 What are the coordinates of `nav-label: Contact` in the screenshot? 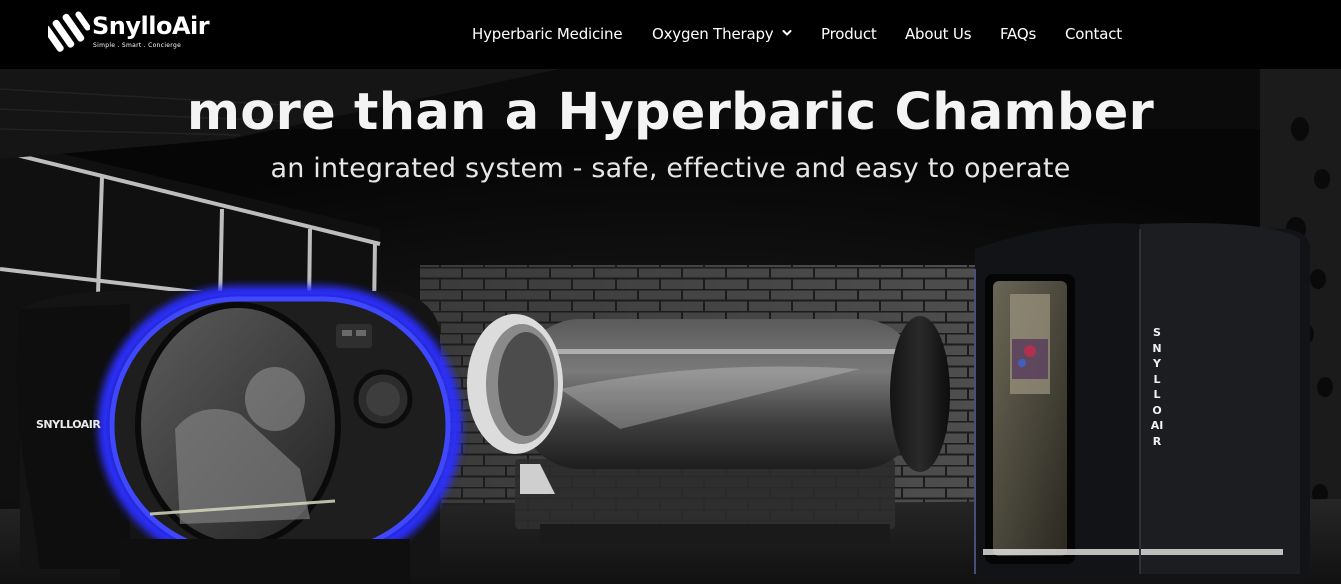 It's located at (1093, 34).